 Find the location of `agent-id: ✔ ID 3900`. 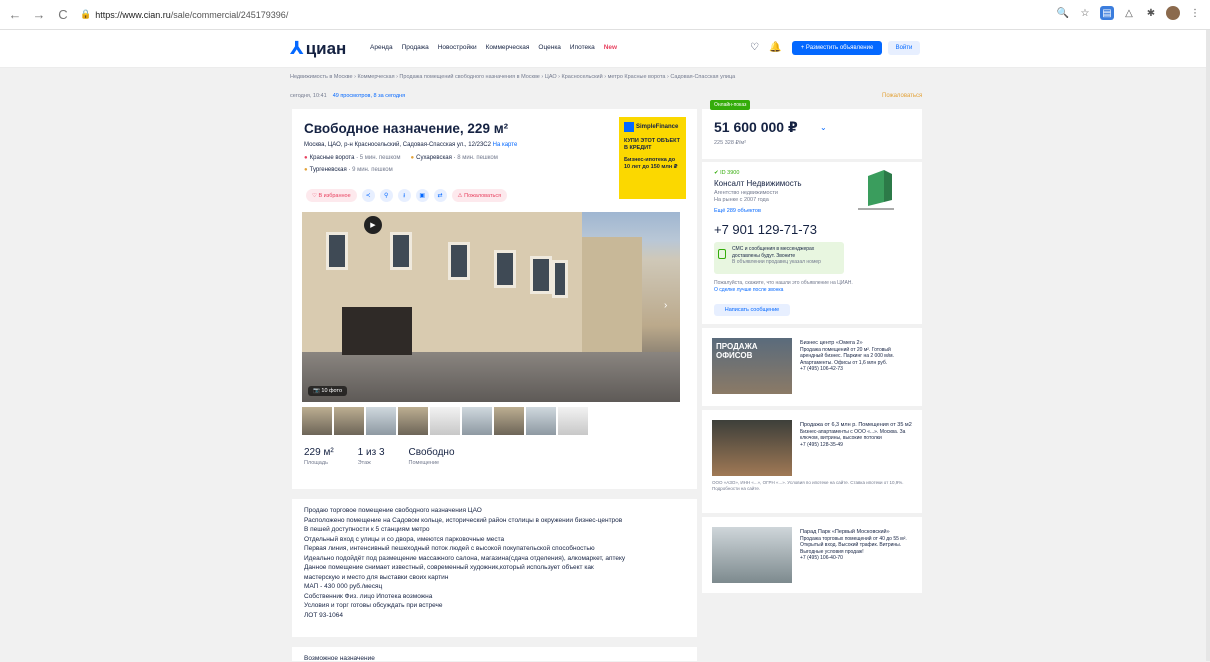

agent-id: ✔ ID 3900 is located at coordinates (727, 173).